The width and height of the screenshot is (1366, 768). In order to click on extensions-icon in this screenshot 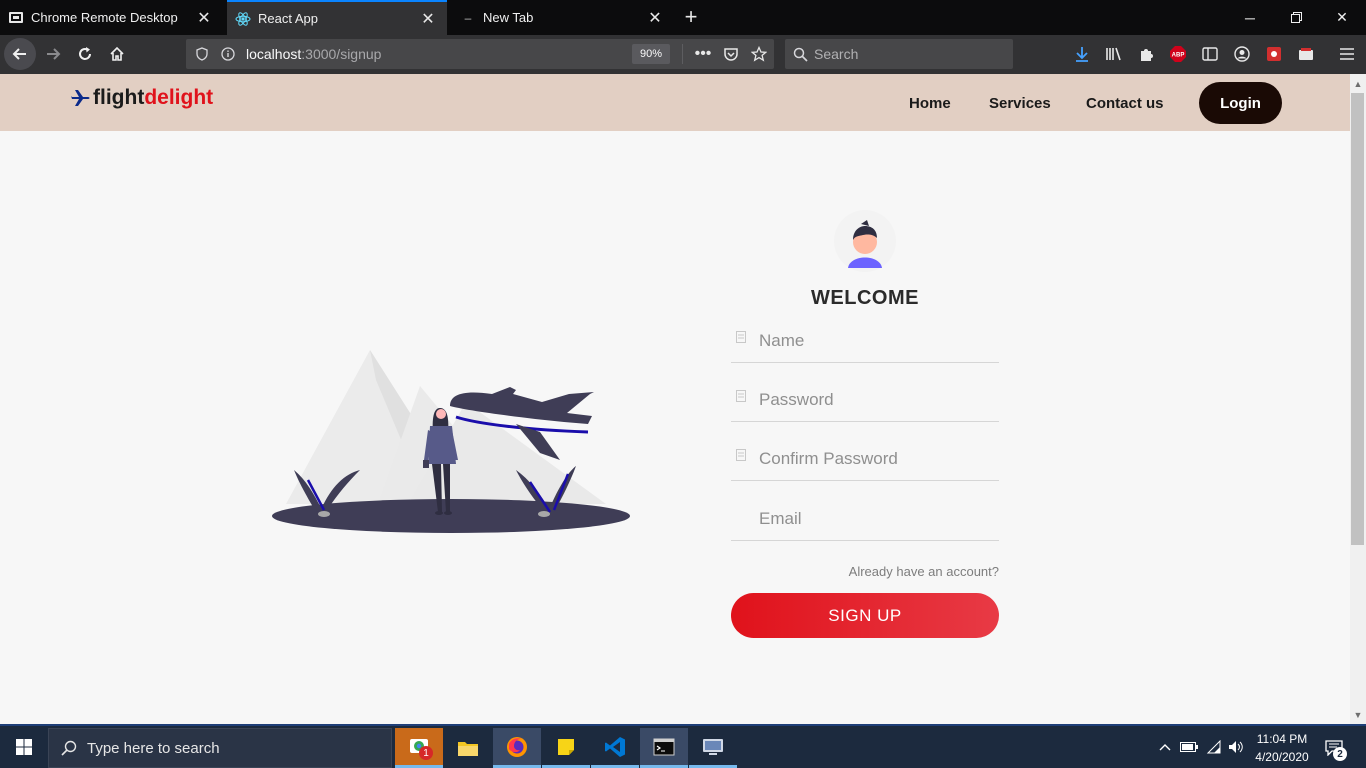, I will do `click(1146, 54)`.